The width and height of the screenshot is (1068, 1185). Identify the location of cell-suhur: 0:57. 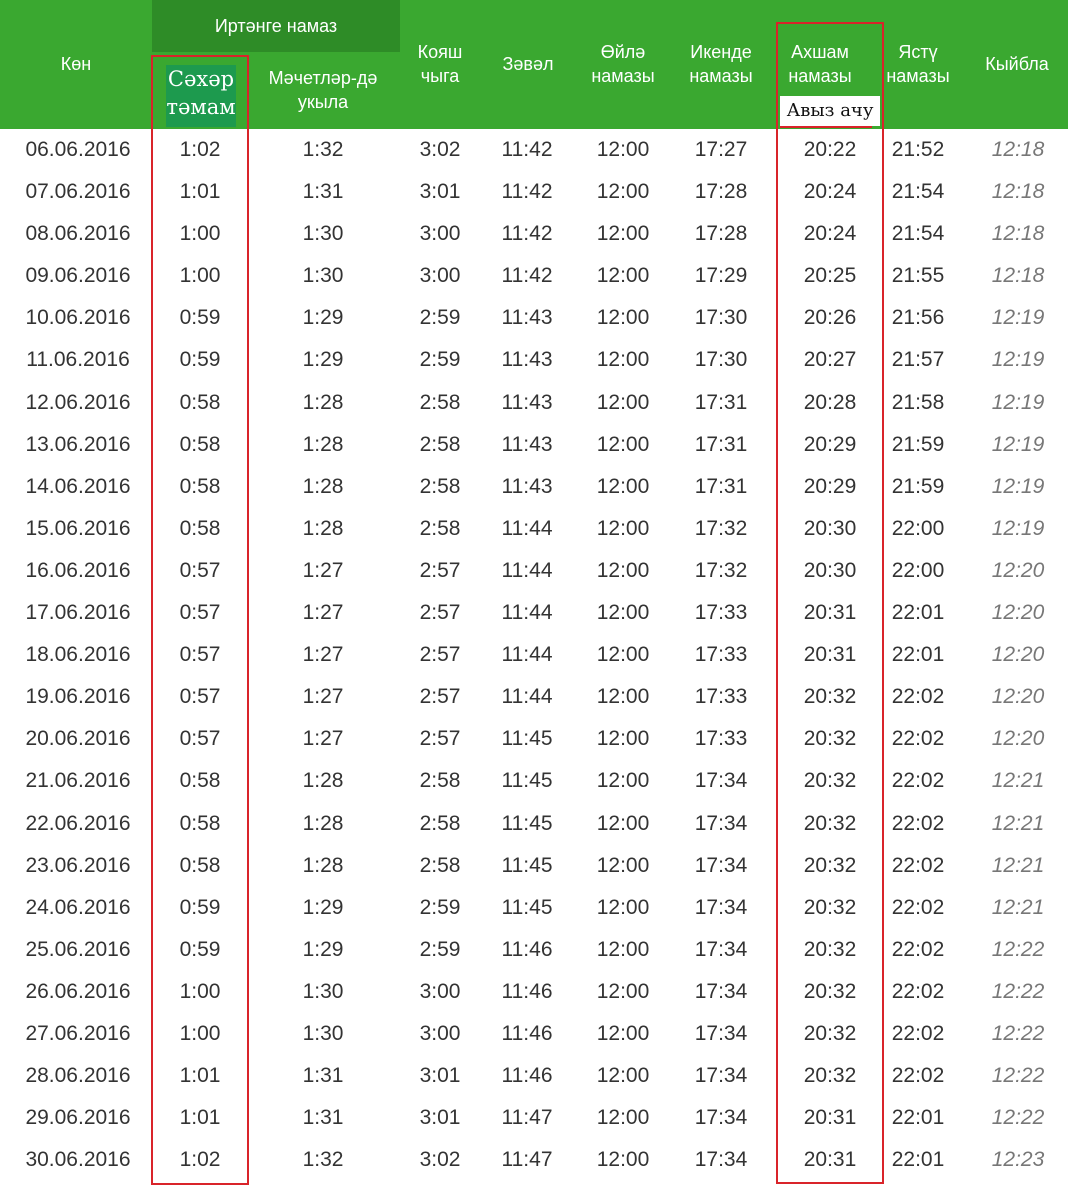
(200, 613).